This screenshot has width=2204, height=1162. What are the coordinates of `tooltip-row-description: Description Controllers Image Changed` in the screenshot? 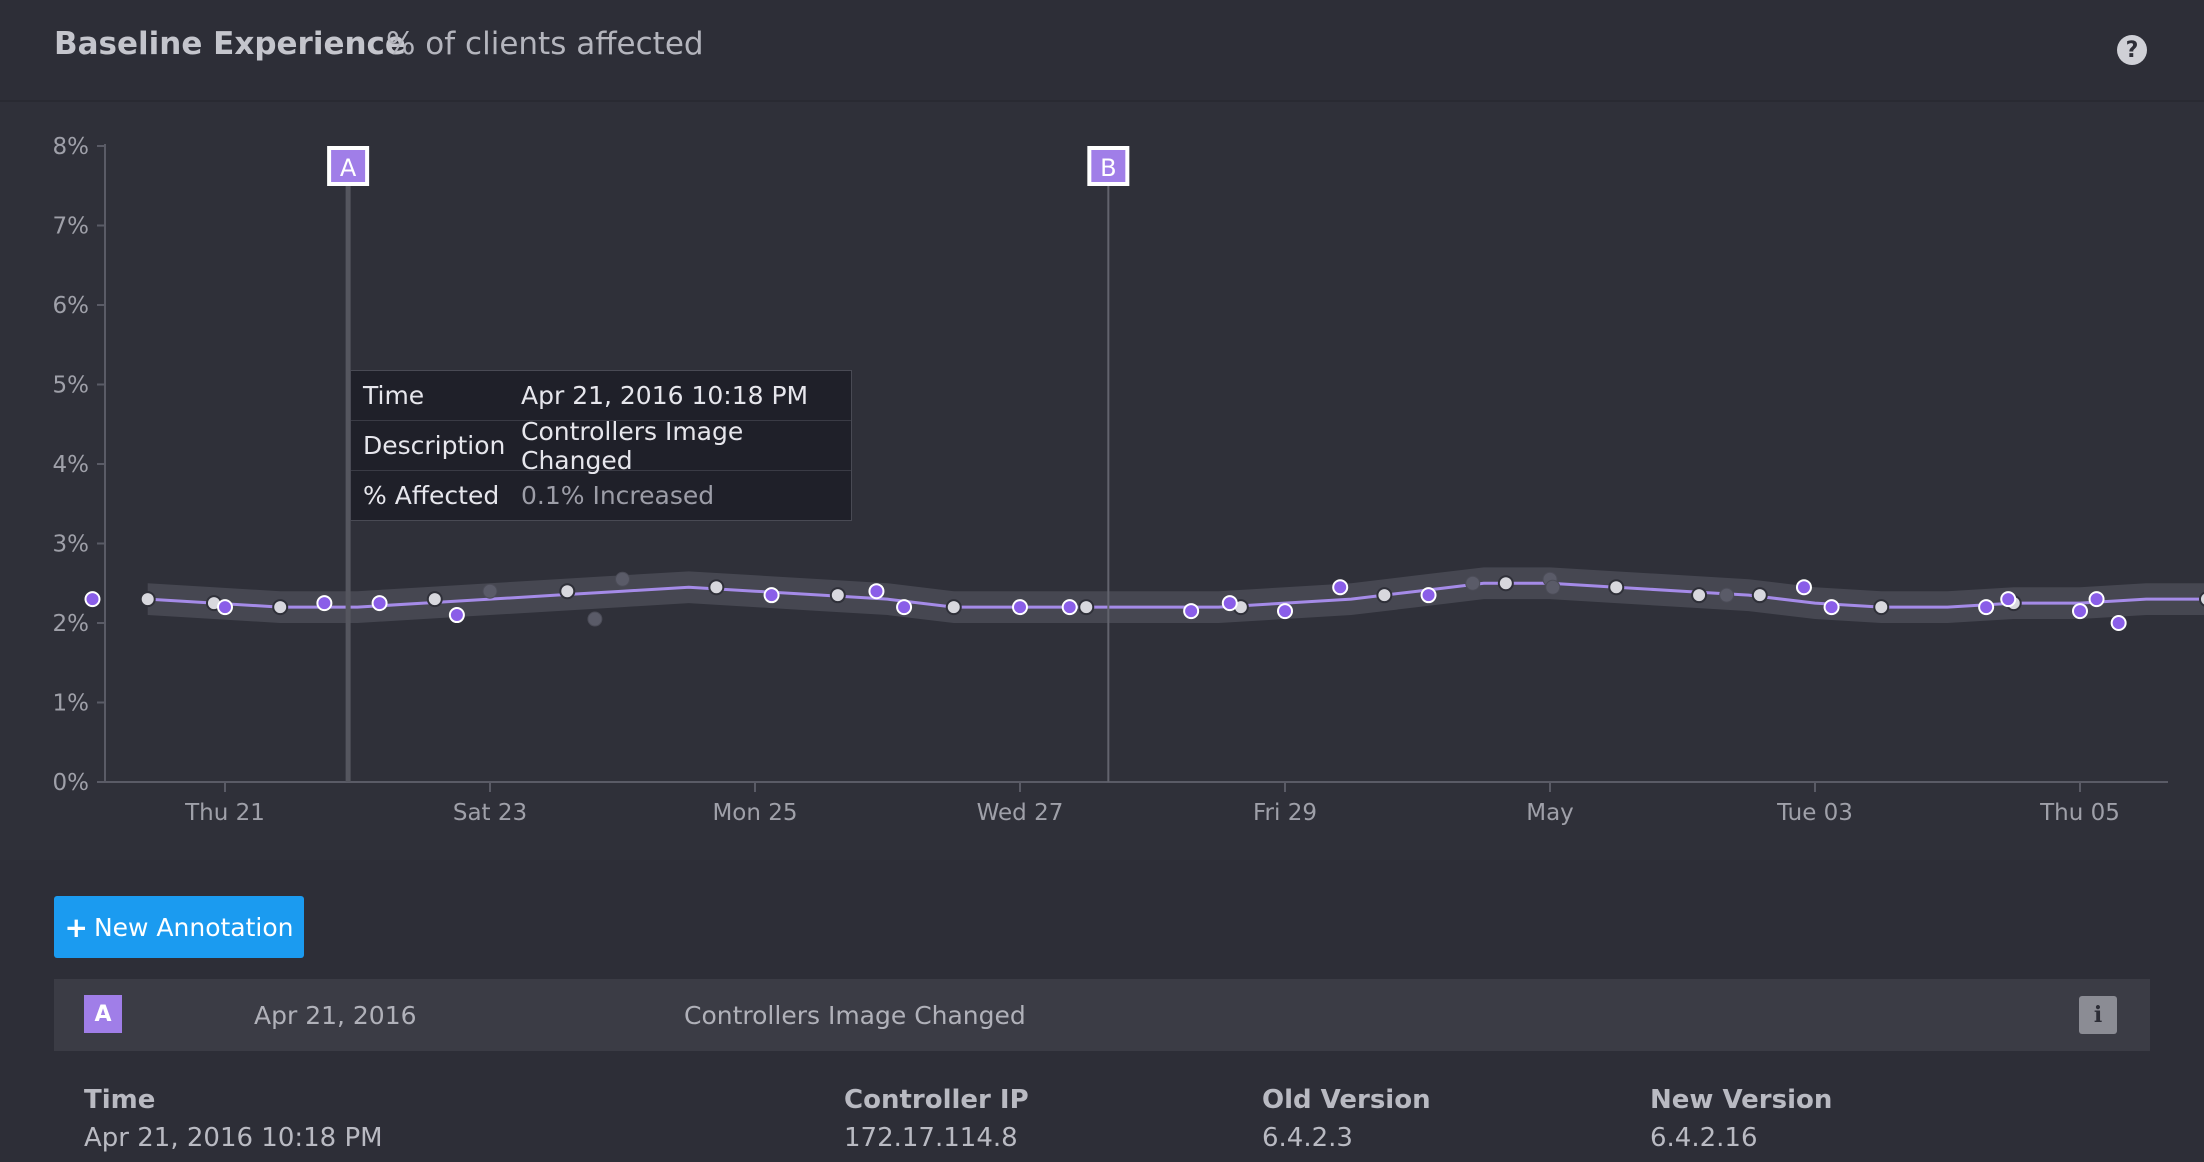 It's located at (601, 446).